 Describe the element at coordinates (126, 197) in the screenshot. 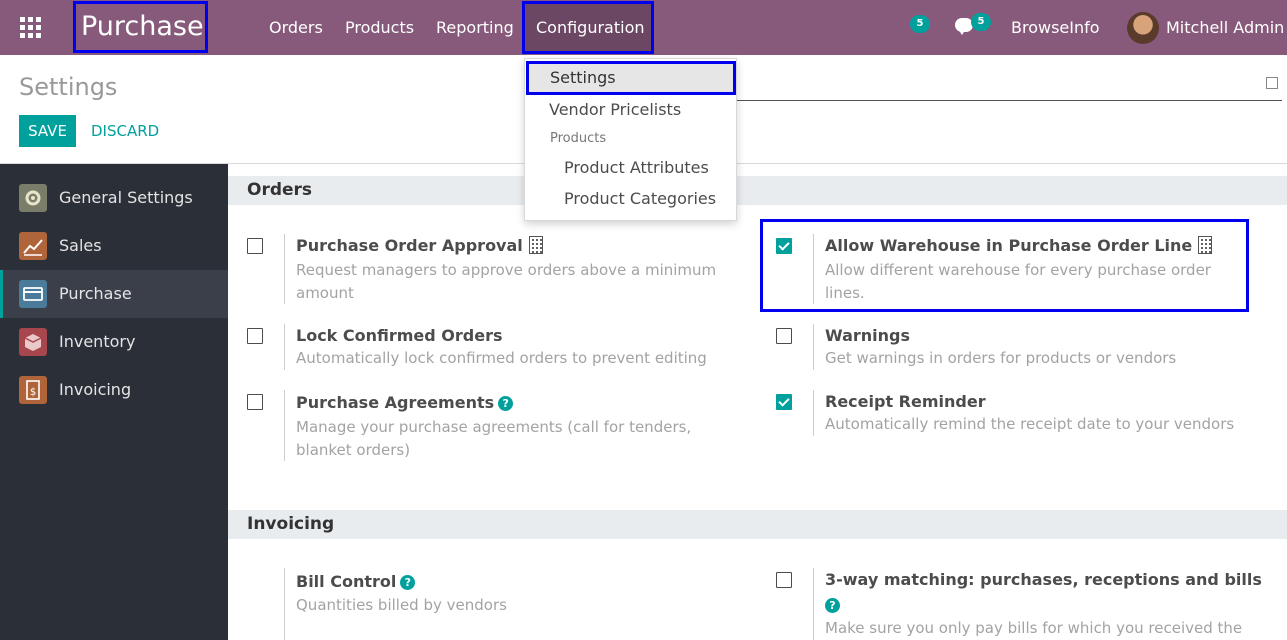

I see `sidebar-item-label: General Settings` at that location.